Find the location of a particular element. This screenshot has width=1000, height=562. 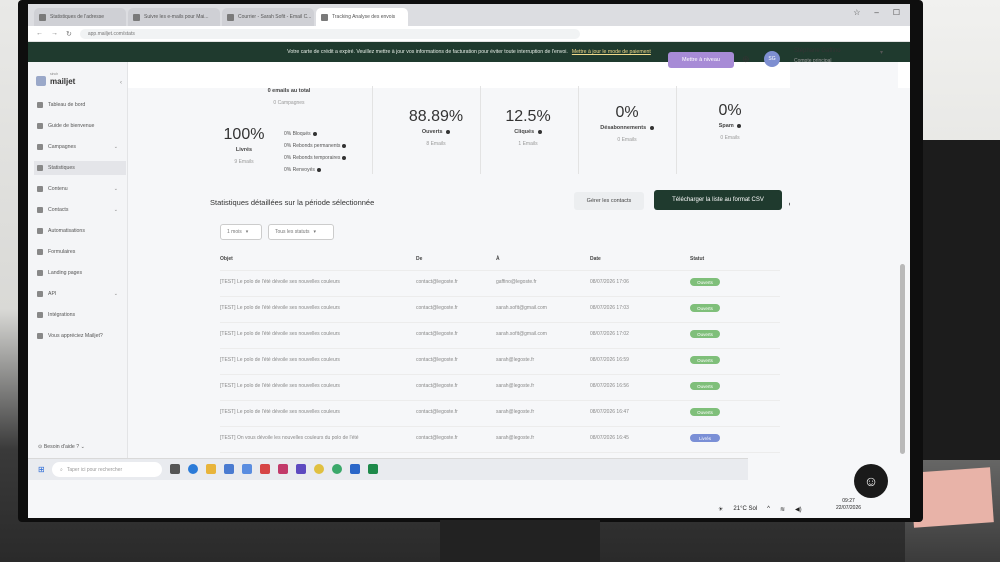

chevron-down-icon: ▾ is located at coordinates (881, 52).